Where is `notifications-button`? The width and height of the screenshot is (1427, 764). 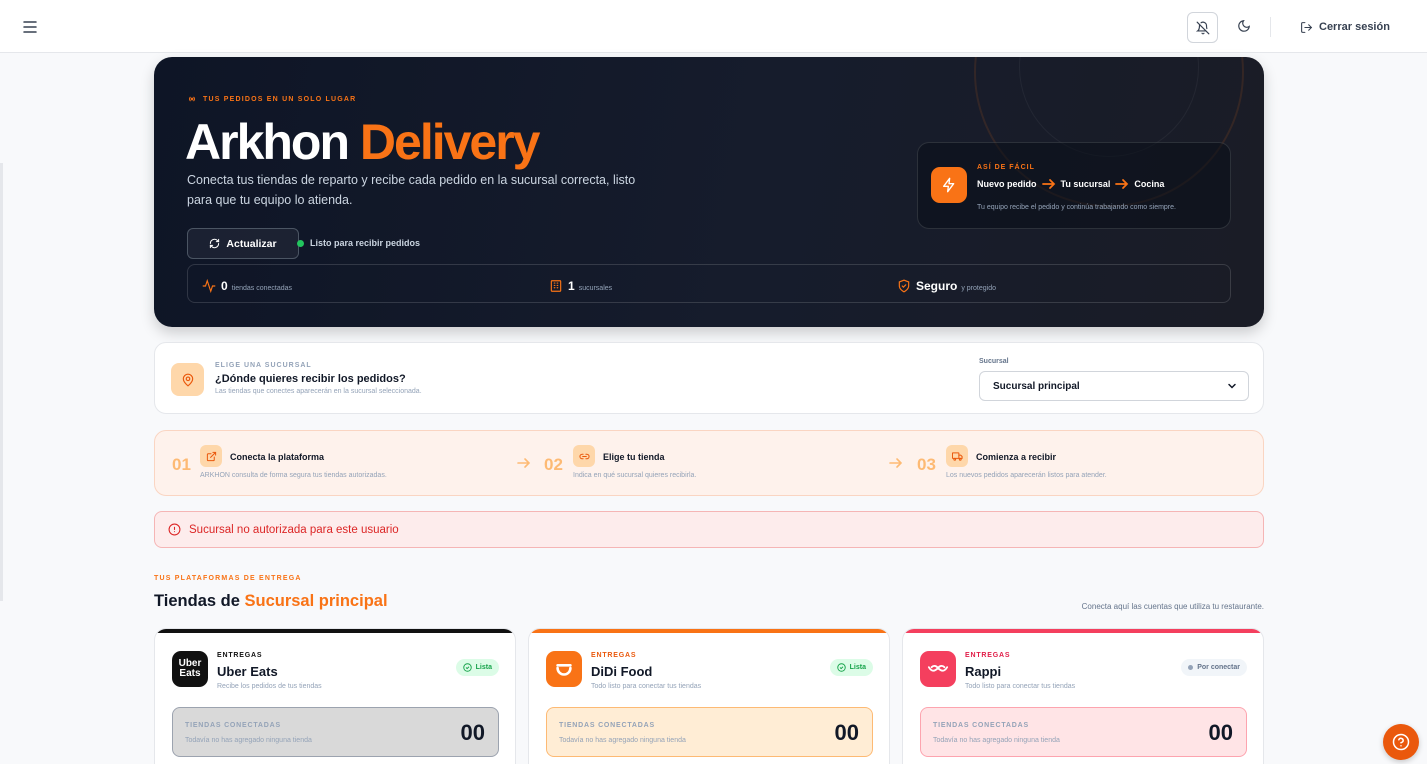
notifications-button is located at coordinates (1202, 27).